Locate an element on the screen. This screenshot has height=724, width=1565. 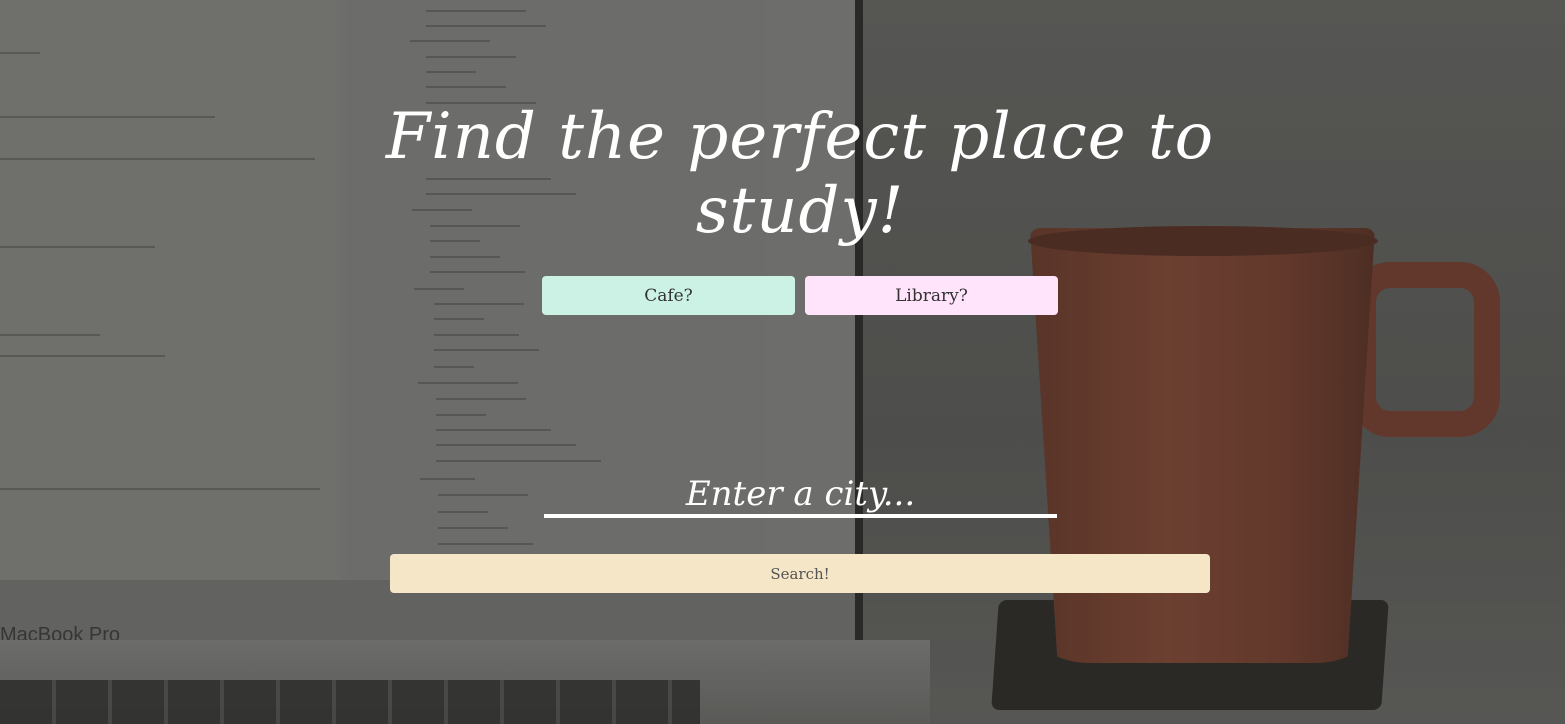
cafe-button: Cafe? is located at coordinates (668, 295).